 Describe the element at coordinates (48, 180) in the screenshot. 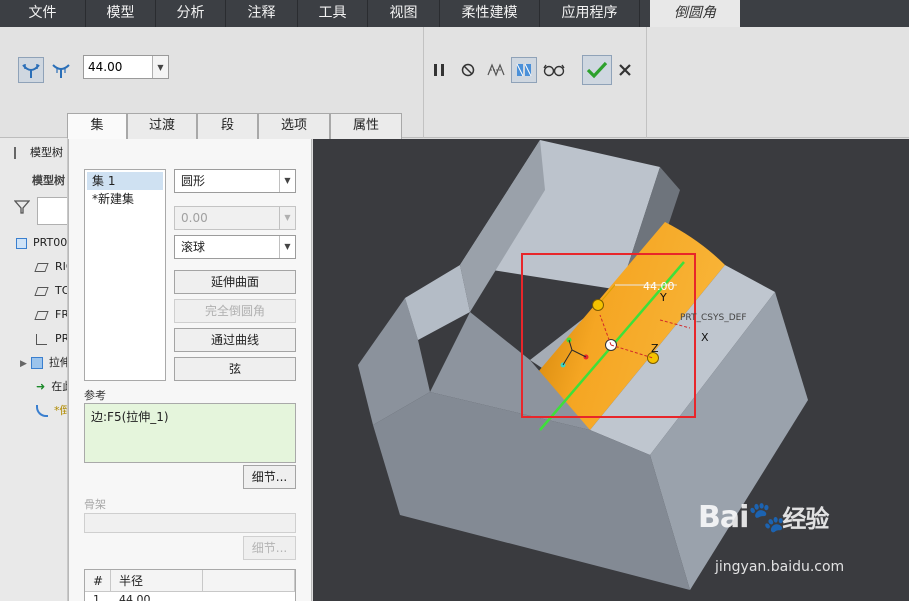

I see `model-tree-subheader: 模型树` at that location.